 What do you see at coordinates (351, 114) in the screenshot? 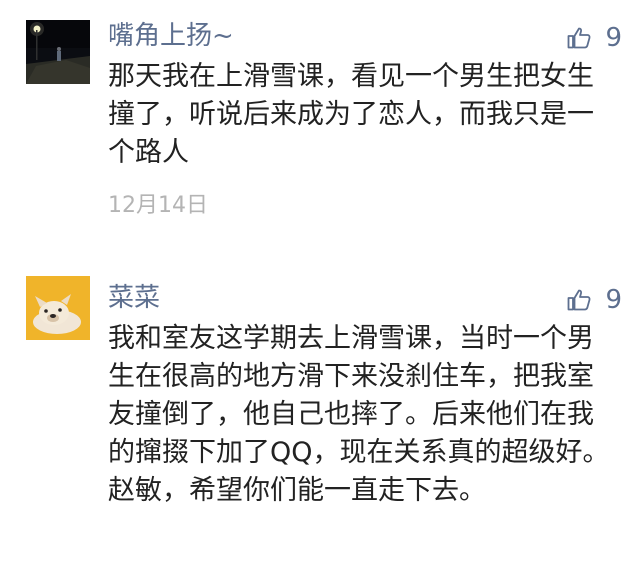
I see `comment-text: 那天我在上滑雪课，看见一个男生把女生撞了，听说后来成为了恋人，而我只是一个路人` at bounding box center [351, 114].